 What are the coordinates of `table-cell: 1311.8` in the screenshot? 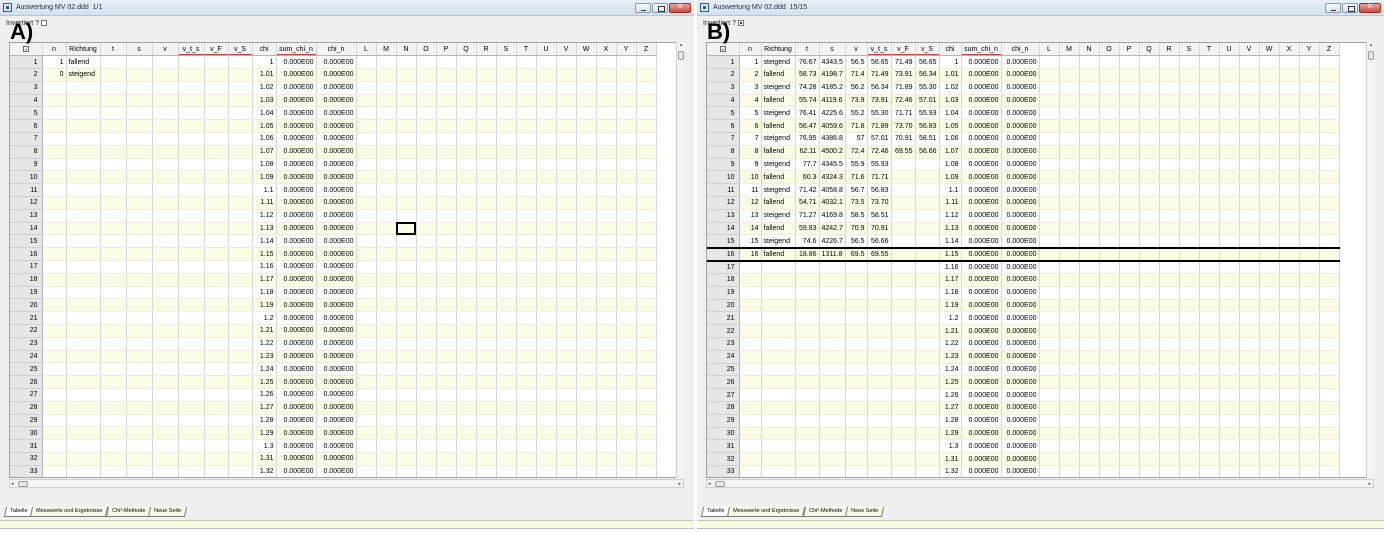 It's located at (832, 254).